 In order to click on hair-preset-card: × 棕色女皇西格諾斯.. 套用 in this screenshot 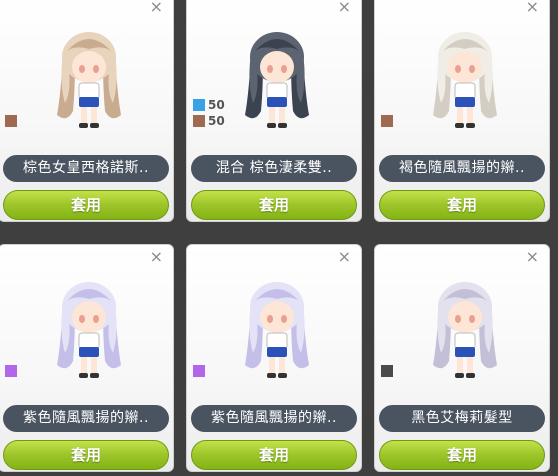, I will do `click(87, 111)`.